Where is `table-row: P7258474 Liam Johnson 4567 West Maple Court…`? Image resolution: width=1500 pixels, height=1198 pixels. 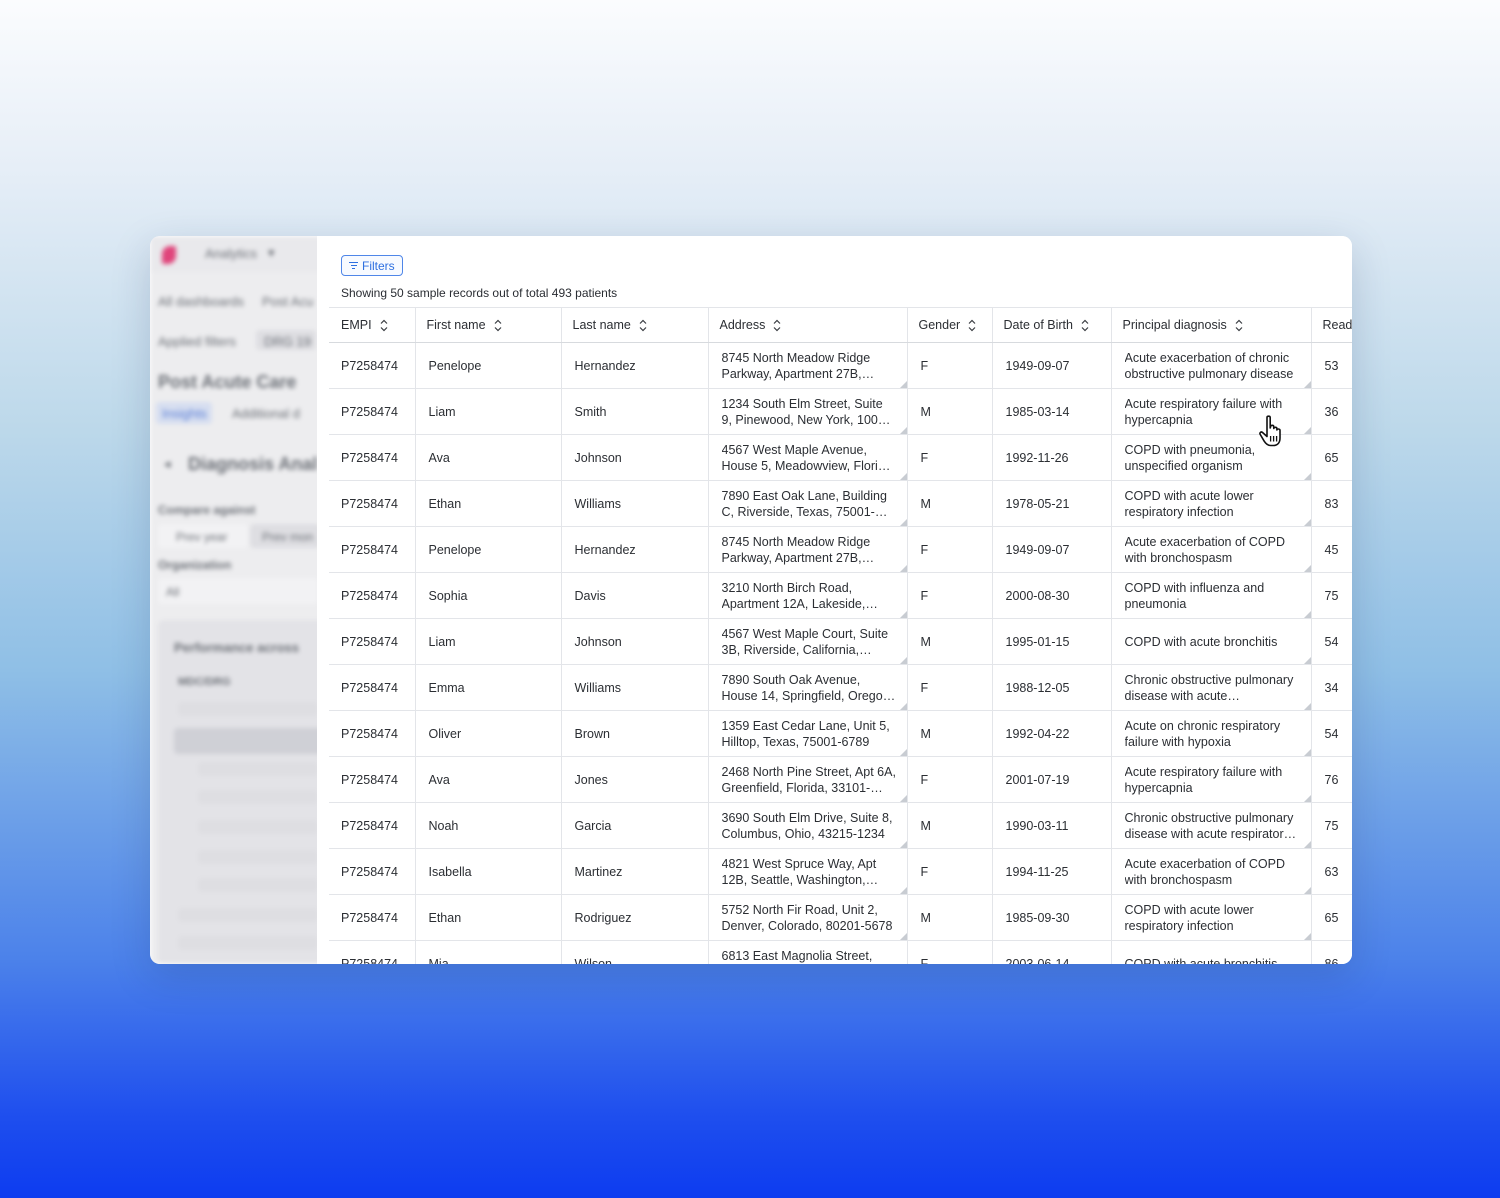
table-row: P7258474 Liam Johnson 4567 West Maple Court… is located at coordinates (840, 641).